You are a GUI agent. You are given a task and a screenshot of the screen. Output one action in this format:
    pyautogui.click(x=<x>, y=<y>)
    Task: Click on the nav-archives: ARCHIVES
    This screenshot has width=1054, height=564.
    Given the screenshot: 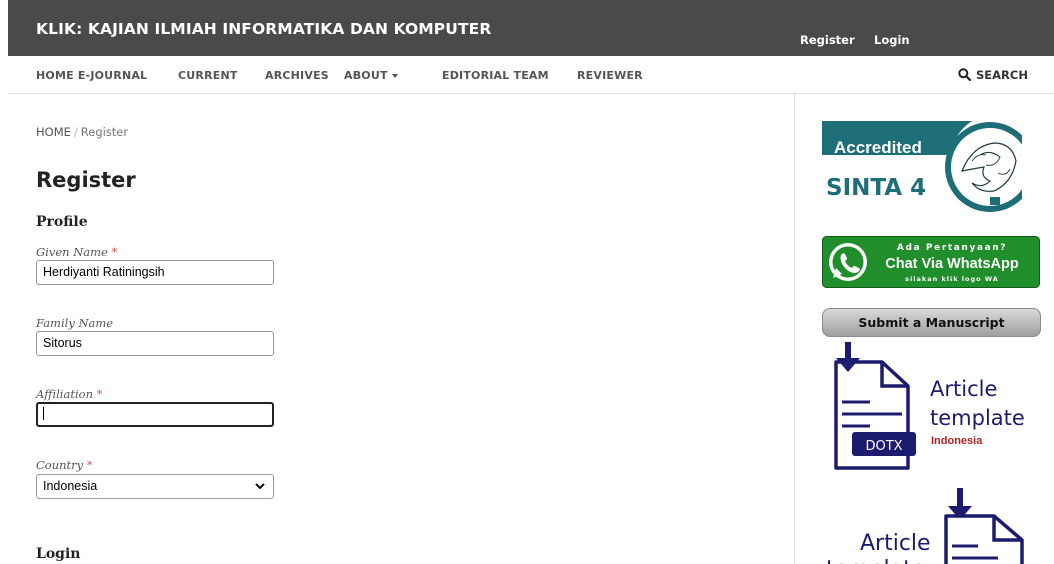 What is the action you would take?
    pyautogui.click(x=297, y=75)
    